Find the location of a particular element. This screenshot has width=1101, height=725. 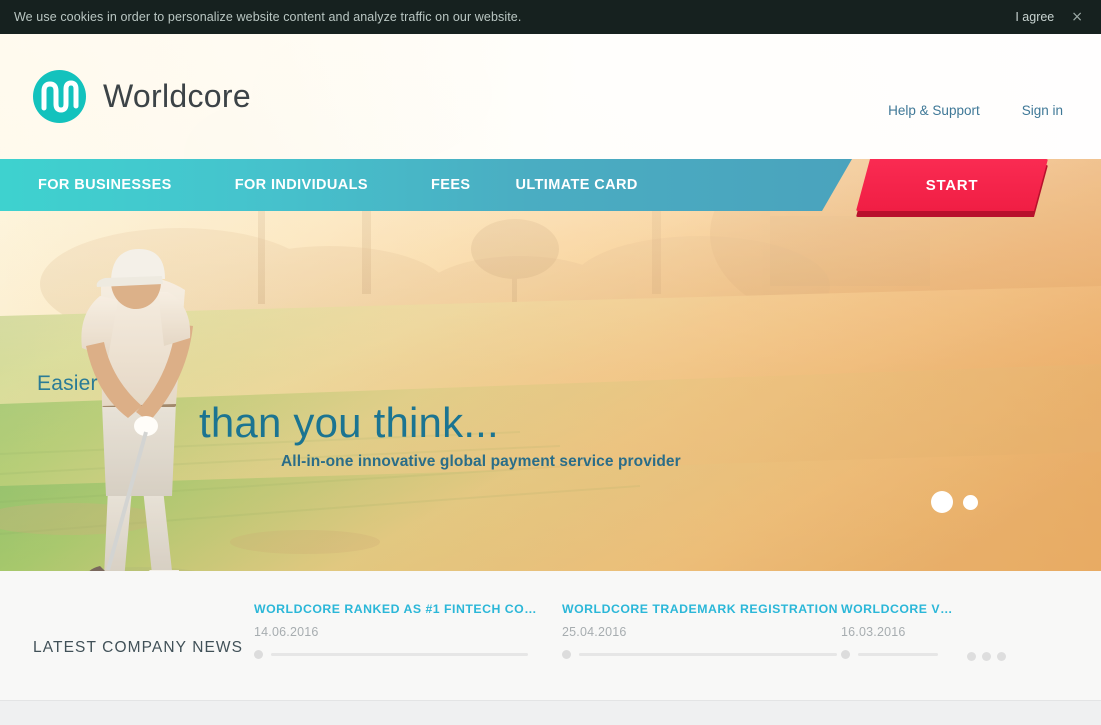

footer-strip is located at coordinates (550, 712).